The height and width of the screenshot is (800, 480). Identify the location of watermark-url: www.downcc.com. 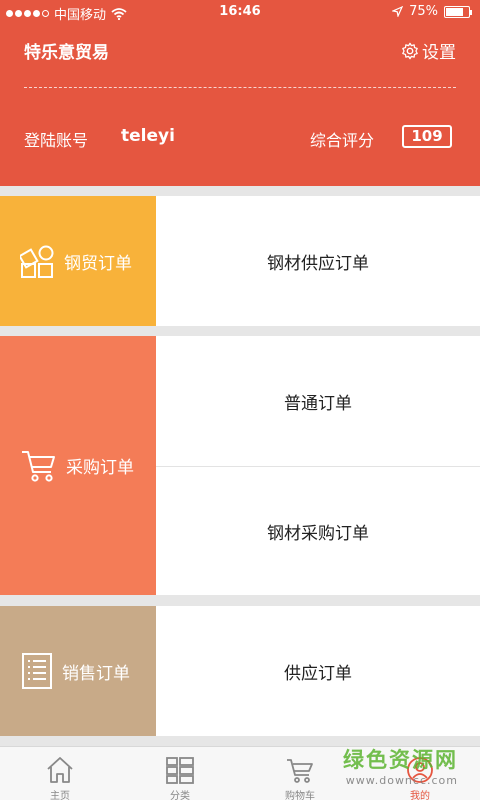
(401, 780).